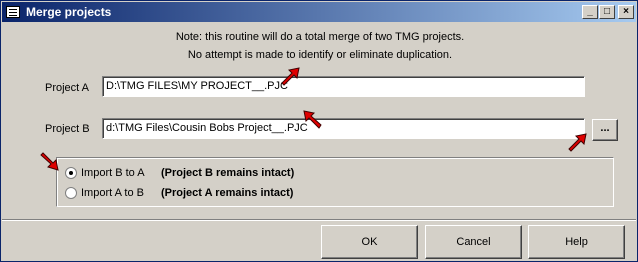  I want to click on window-title: Merge projects, so click(69, 12).